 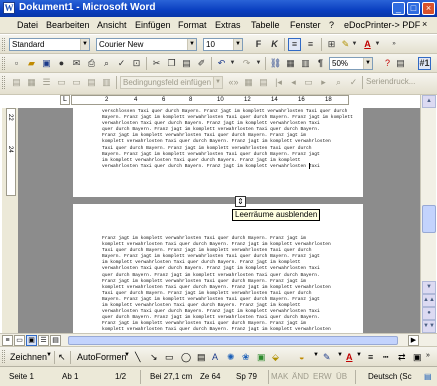 What do you see at coordinates (394, 44) in the screenshot?
I see `toolbar-options-icon: »` at bounding box center [394, 44].